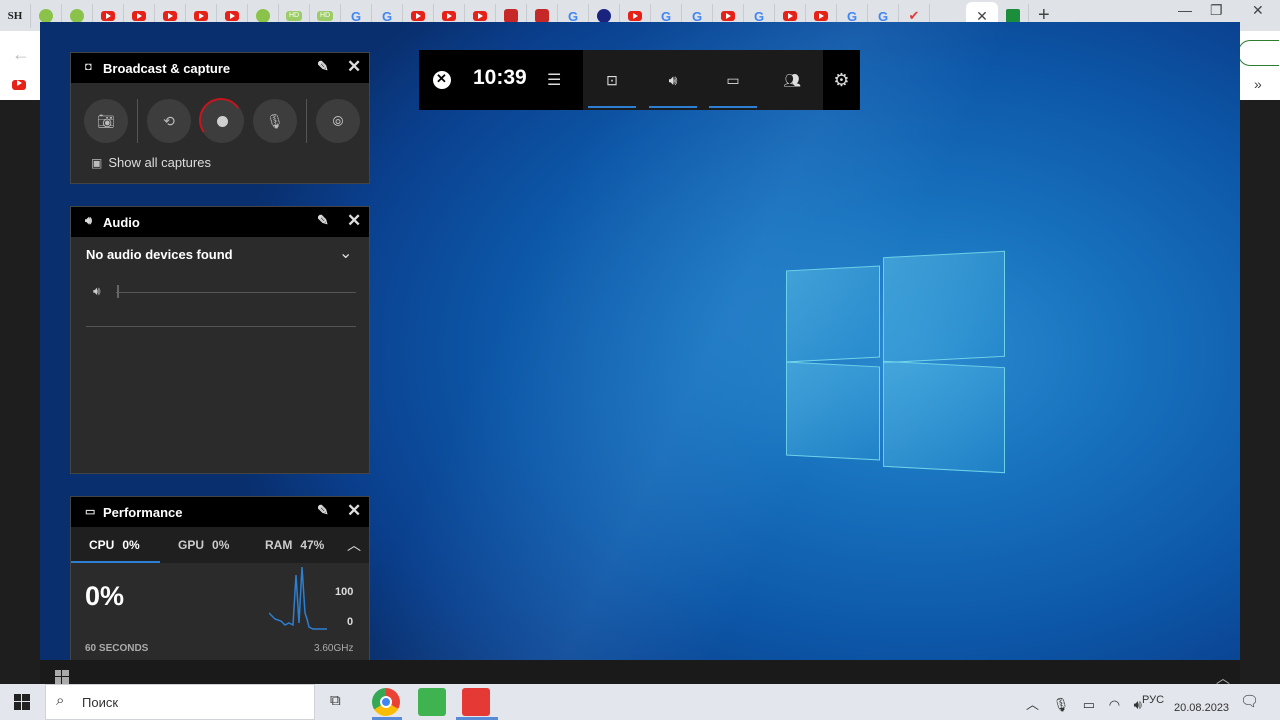 Image resolution: width=1280 pixels, height=720 pixels. Describe the element at coordinates (612, 80) in the screenshot. I see `capture-icon: ⊡` at that location.